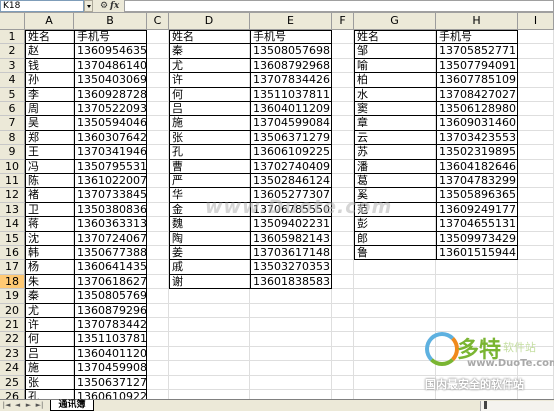 The height and width of the screenshot is (411, 554). Describe the element at coordinates (343, 339) in the screenshot. I see `cell-f22` at that location.